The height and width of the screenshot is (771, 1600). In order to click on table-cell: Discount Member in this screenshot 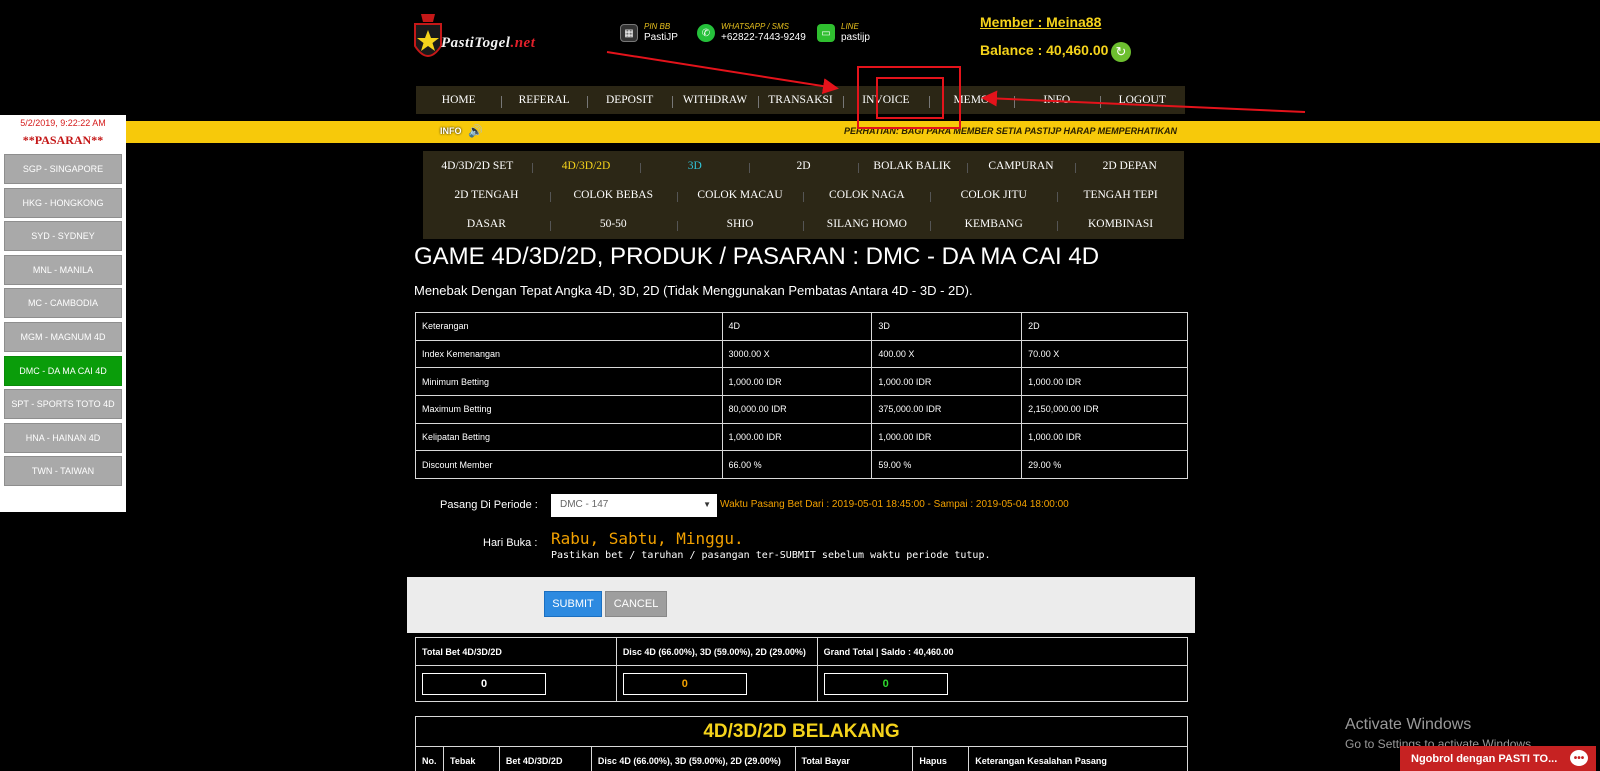, I will do `click(569, 465)`.